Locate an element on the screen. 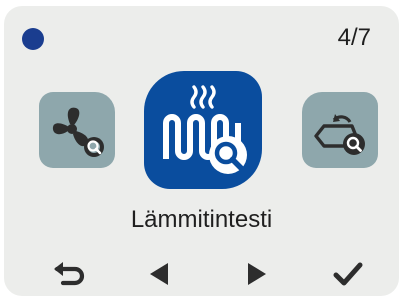  previous-button is located at coordinates (160, 274).